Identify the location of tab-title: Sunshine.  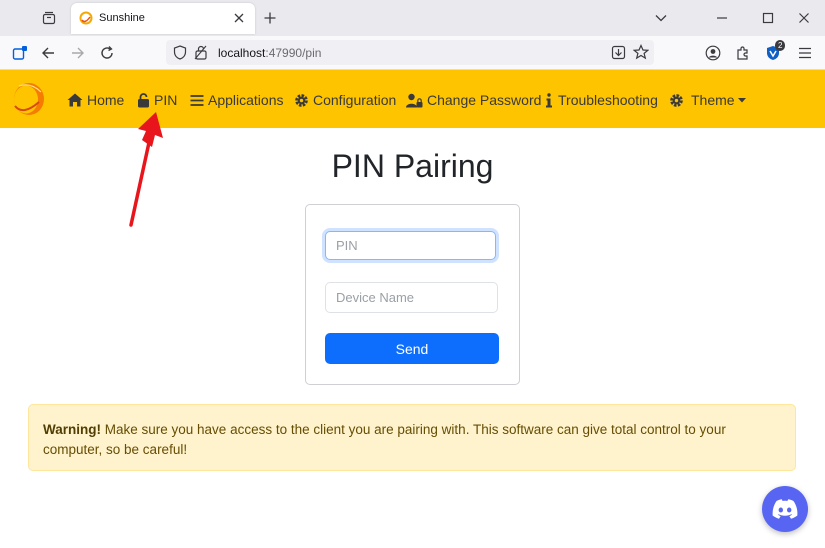
(122, 18).